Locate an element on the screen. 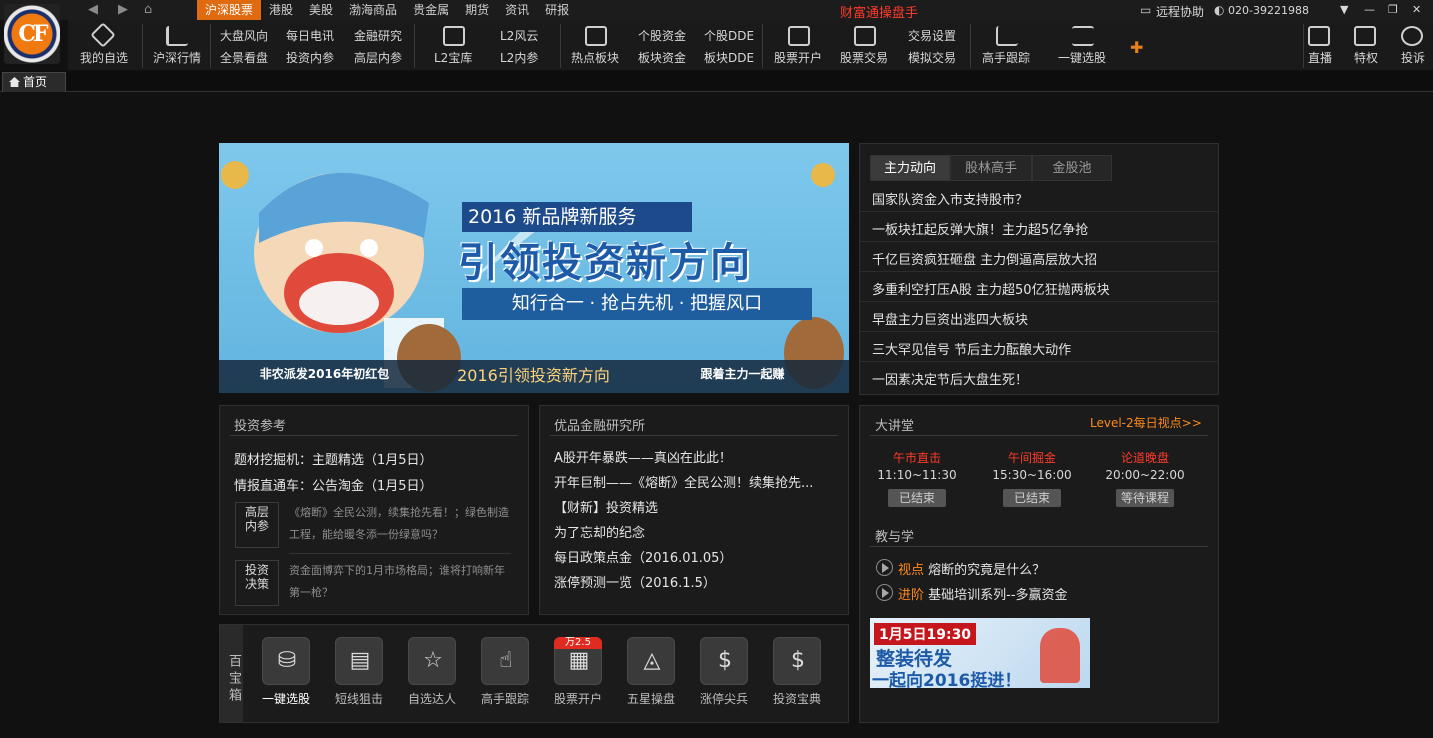  tab-bohai: 渤海商品 is located at coordinates (373, 10).